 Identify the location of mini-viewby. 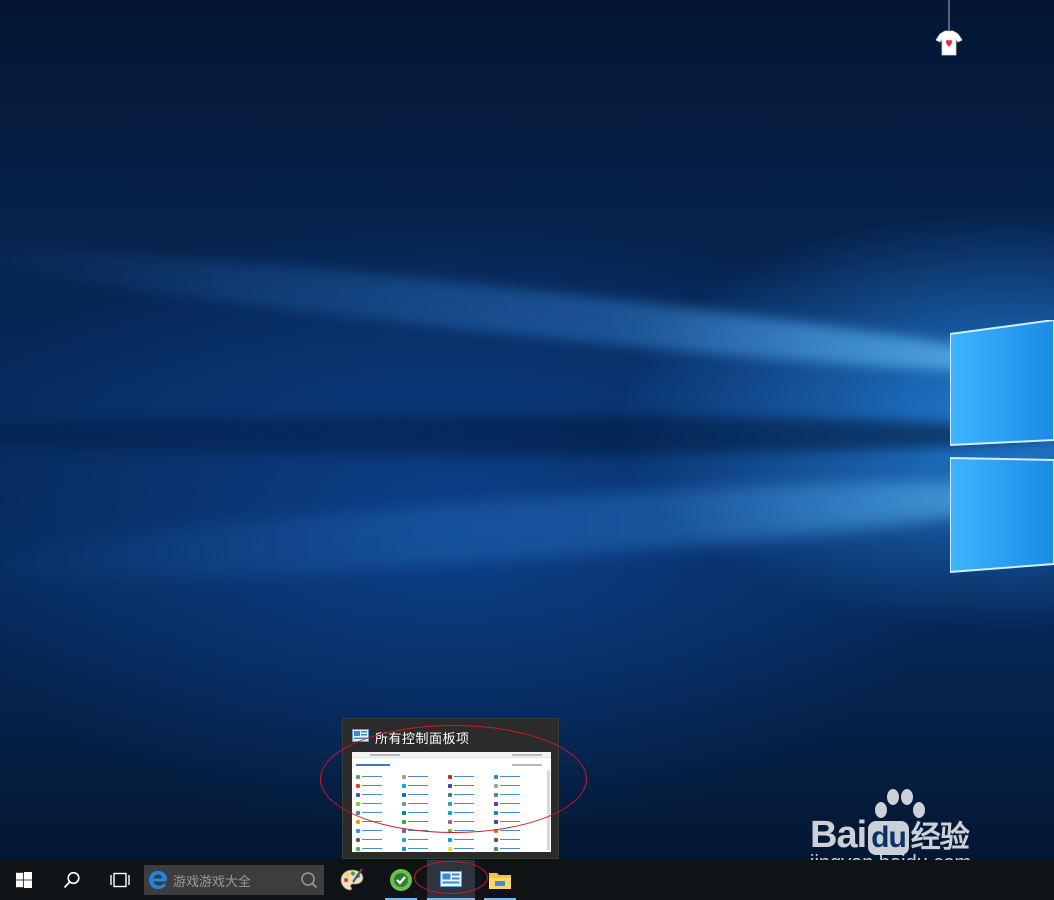
(527, 765).